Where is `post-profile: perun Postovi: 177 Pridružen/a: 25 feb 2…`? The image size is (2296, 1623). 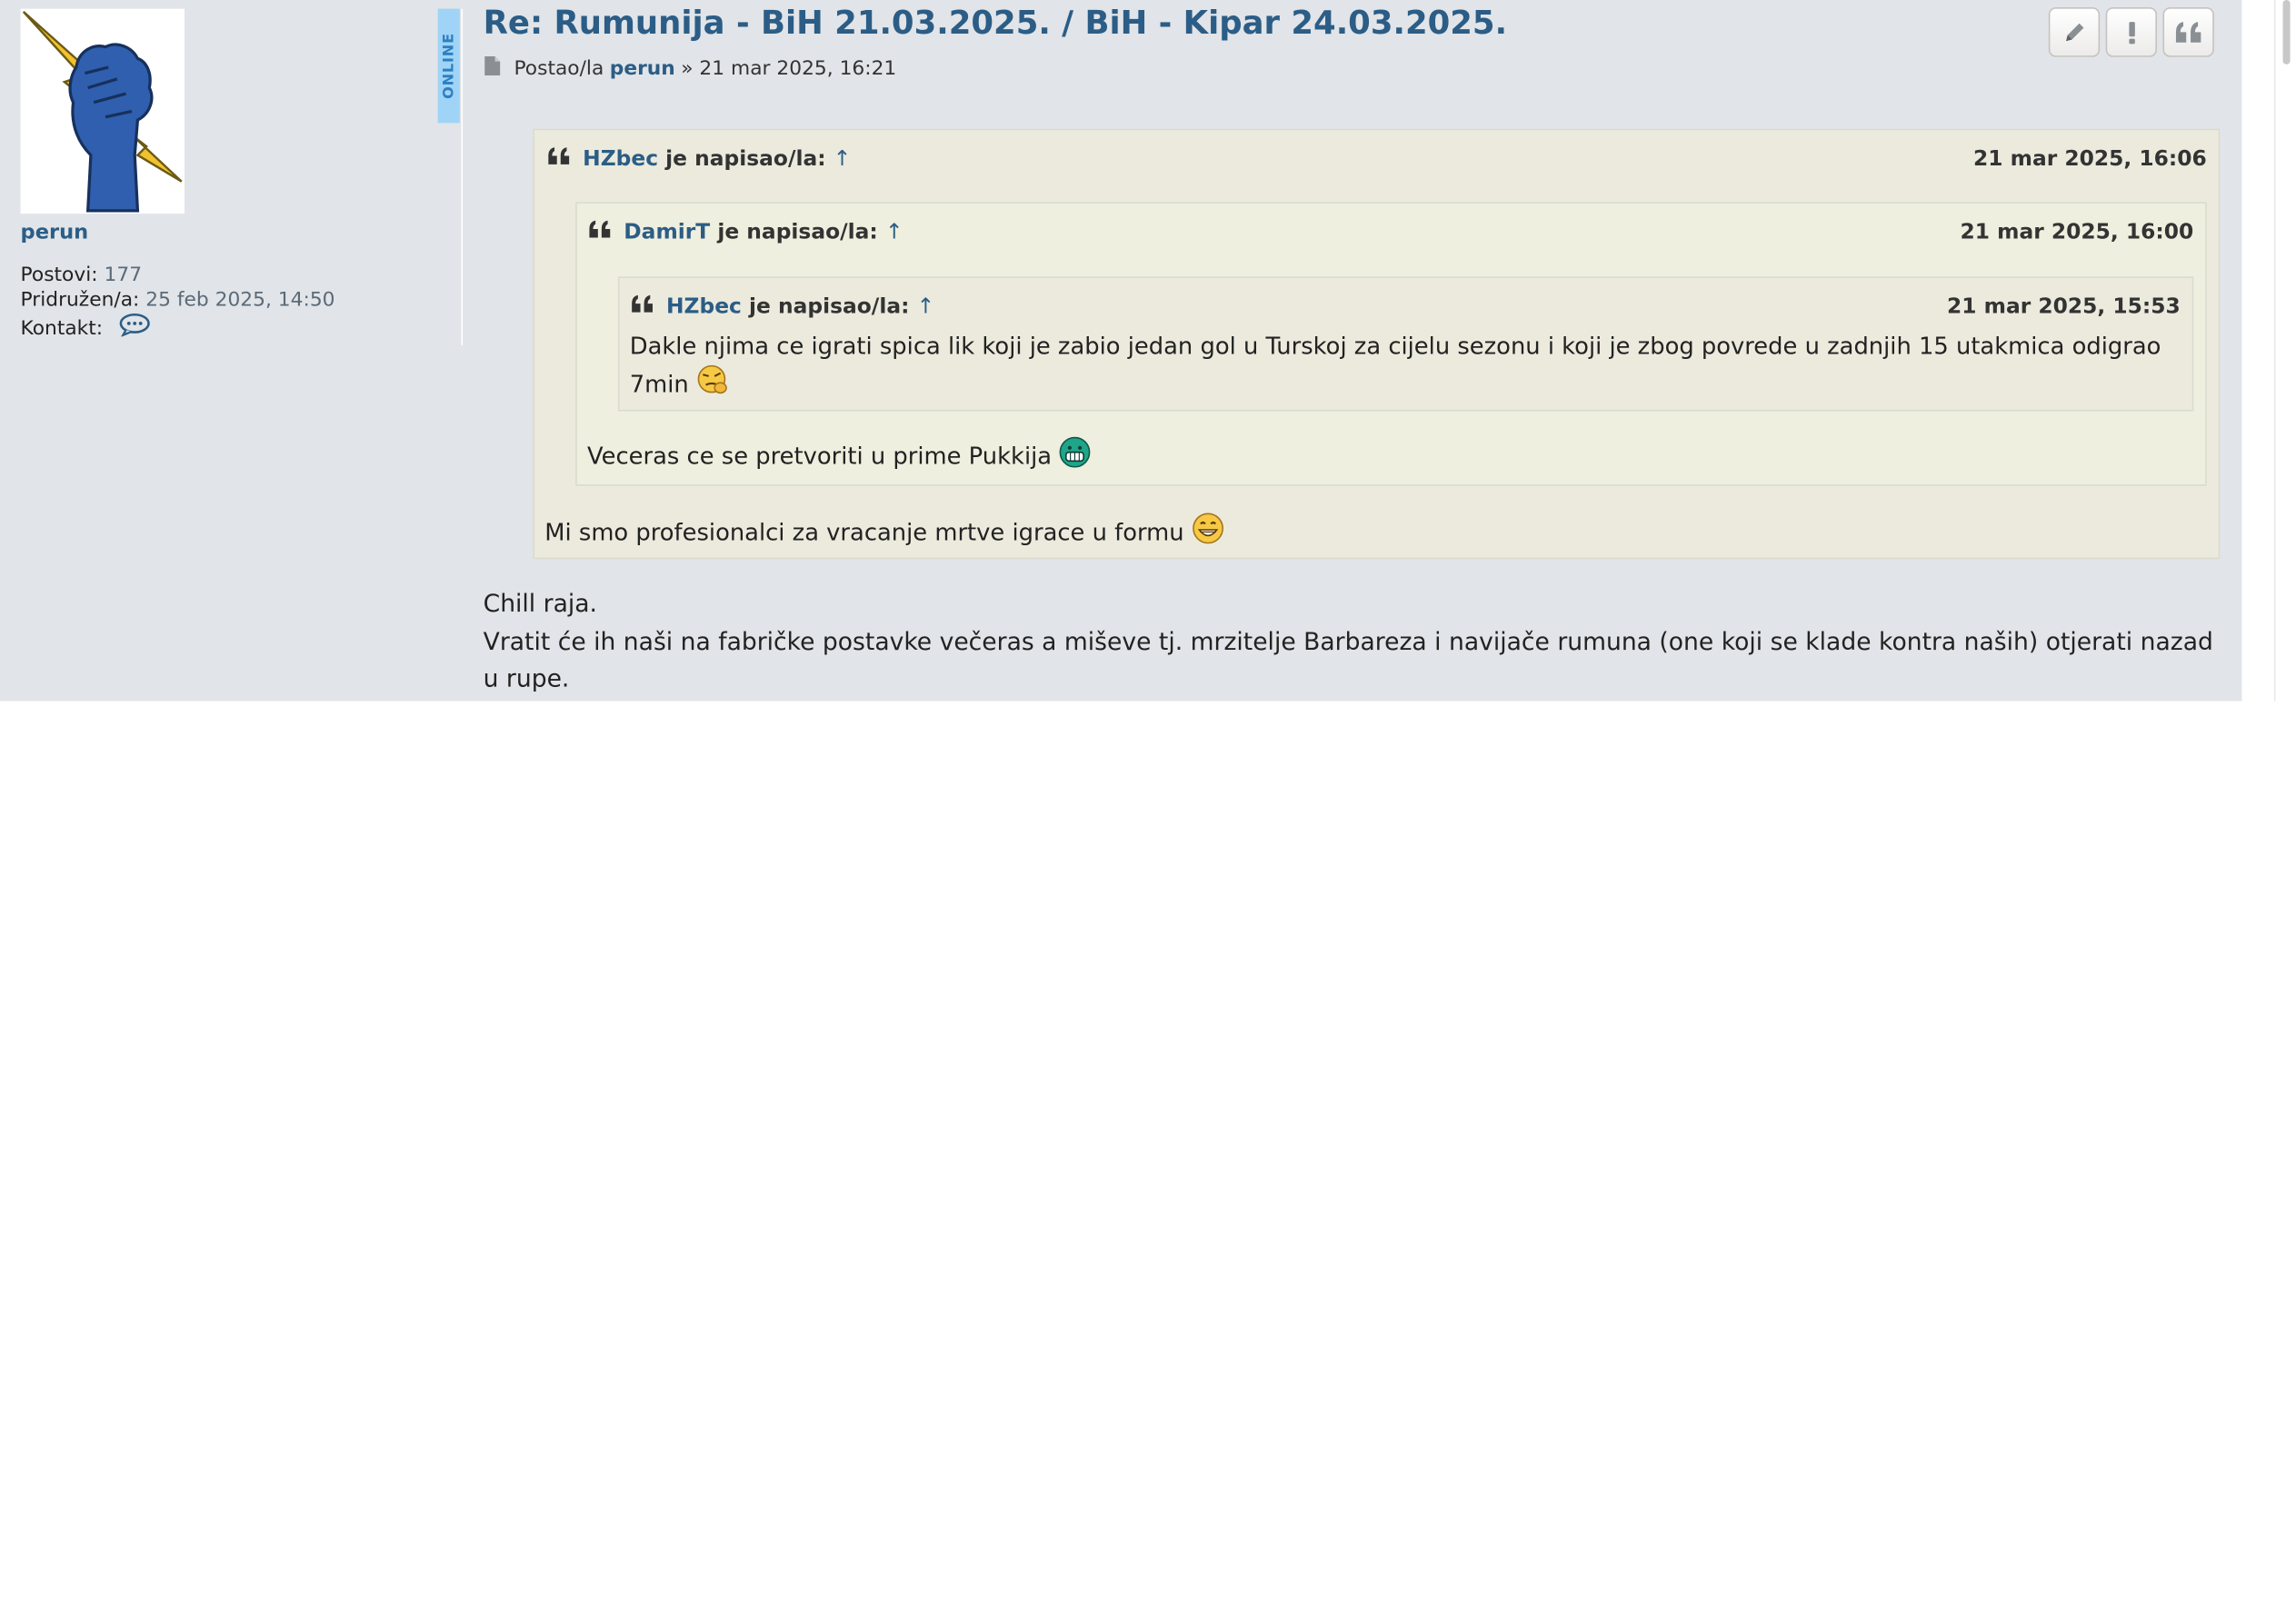
post-profile: perun Postovi: 177 Pridružen/a: 25 feb 2… is located at coordinates (240, 176).